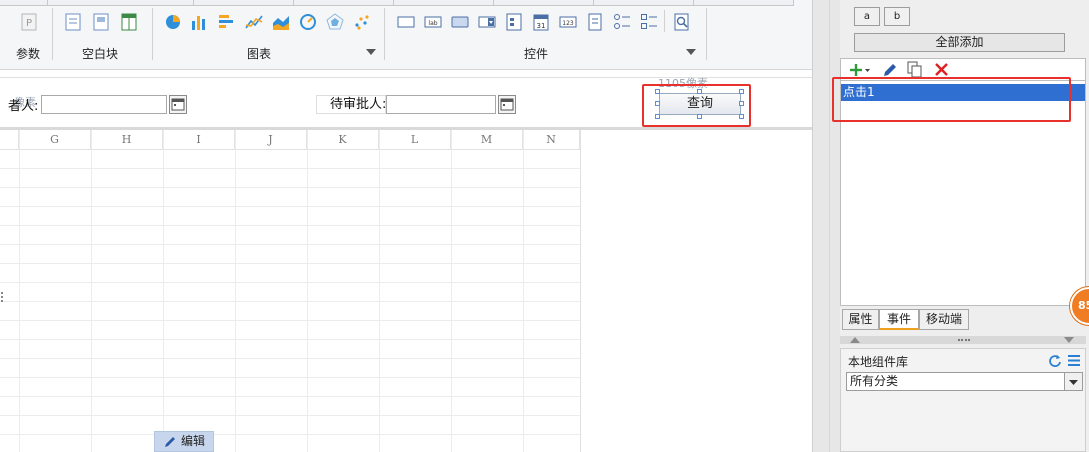 The image size is (1089, 452). What do you see at coordinates (173, 22) in the screenshot?
I see `pie-chart-icon` at bounding box center [173, 22].